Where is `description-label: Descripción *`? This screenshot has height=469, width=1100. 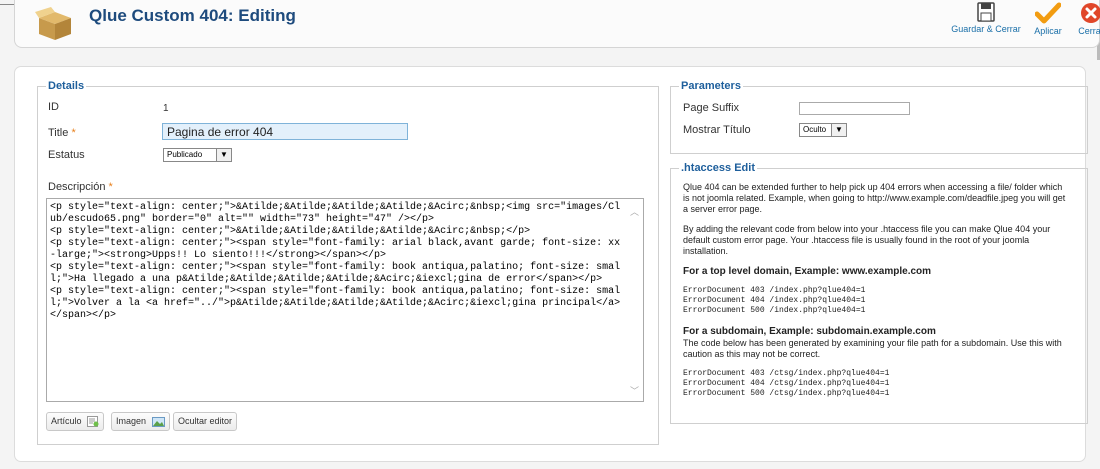 description-label: Descripción * is located at coordinates (80, 187).